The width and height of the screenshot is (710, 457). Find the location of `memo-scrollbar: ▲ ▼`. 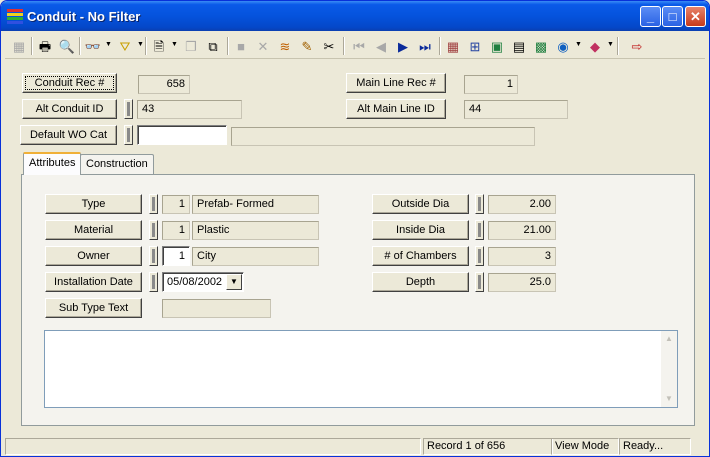

memo-scrollbar: ▲ ▼ is located at coordinates (669, 369).